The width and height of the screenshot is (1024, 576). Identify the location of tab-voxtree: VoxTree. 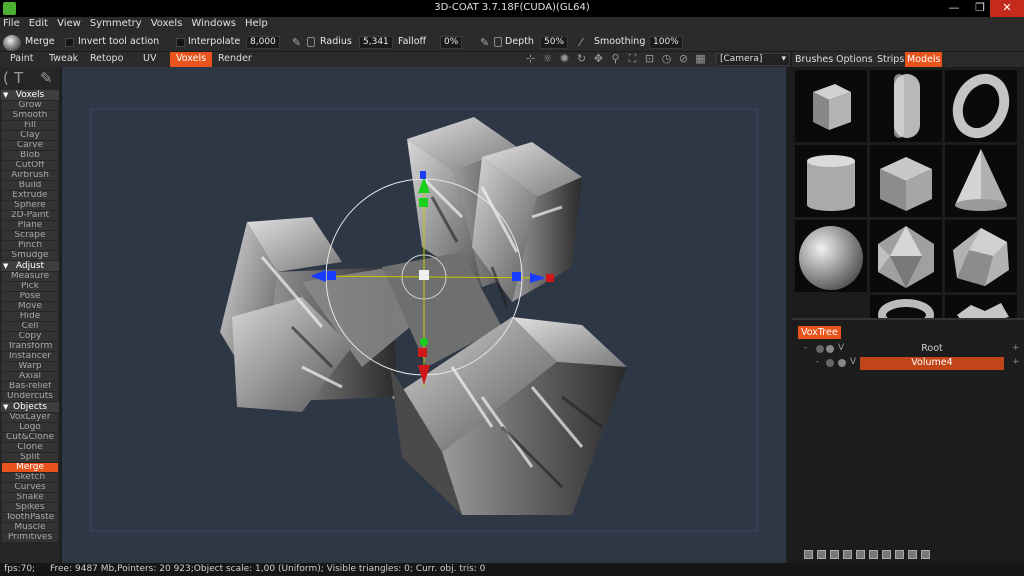
(819, 332).